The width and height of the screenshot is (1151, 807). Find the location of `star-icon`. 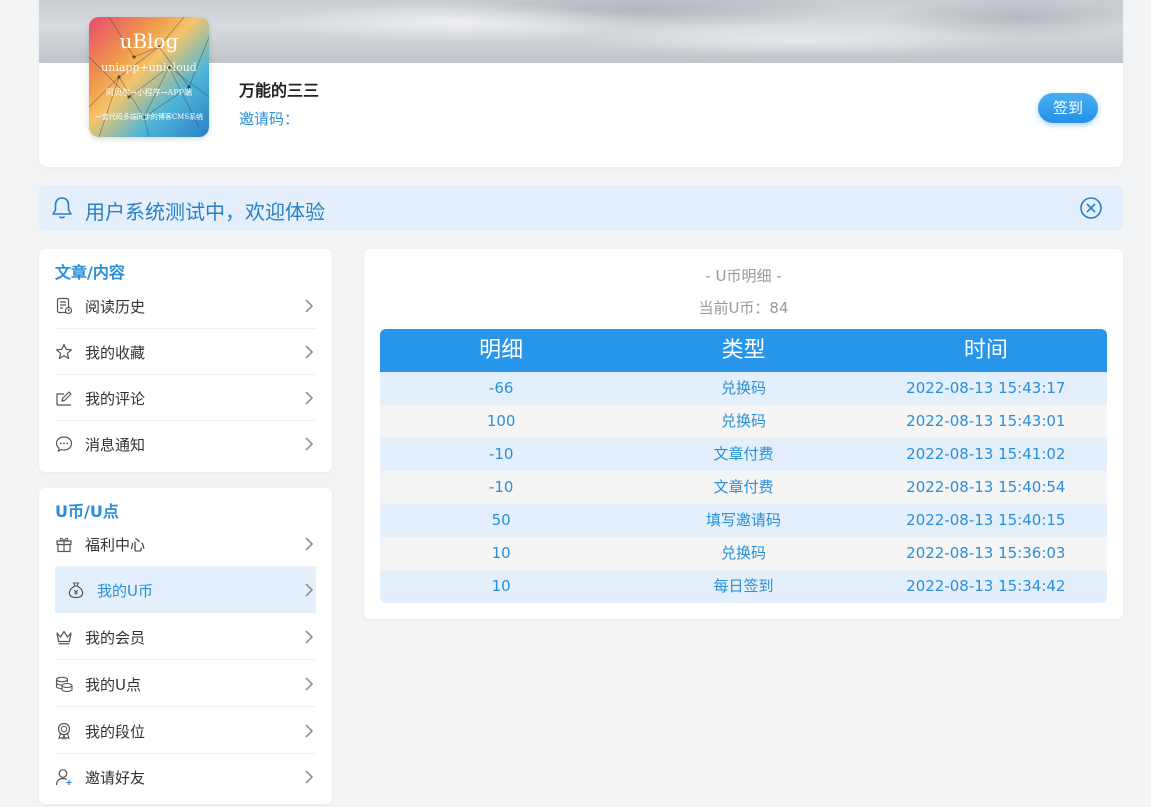

star-icon is located at coordinates (64, 351).